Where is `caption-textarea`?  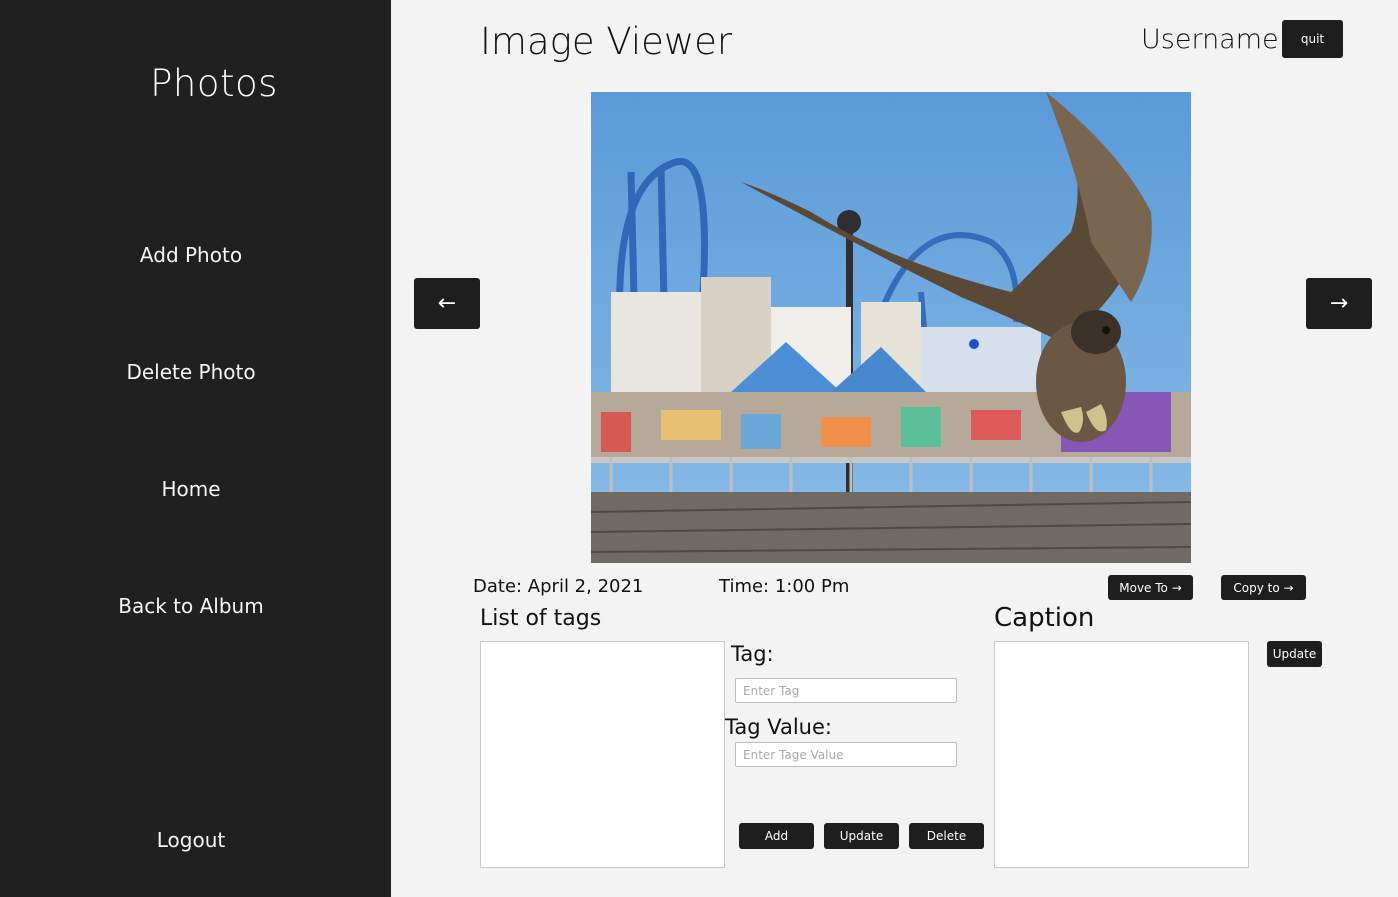
caption-textarea is located at coordinates (1121, 754).